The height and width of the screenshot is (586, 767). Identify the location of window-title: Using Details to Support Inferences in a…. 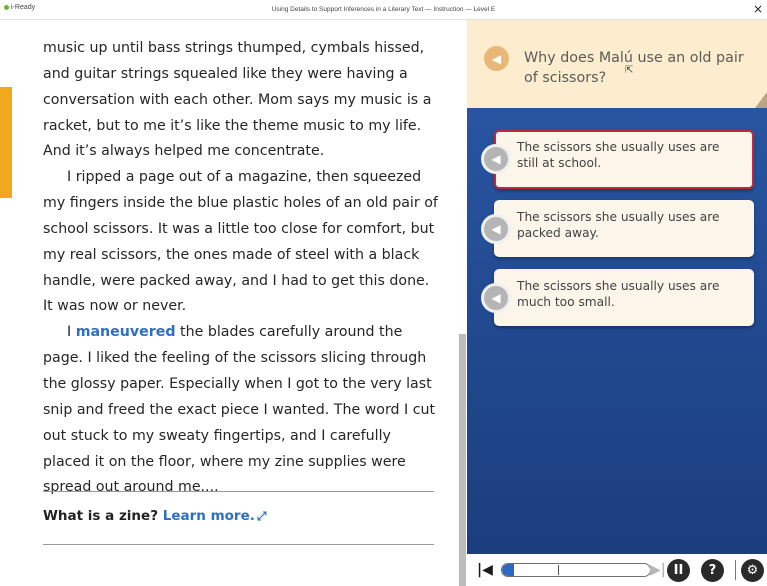
(383, 9).